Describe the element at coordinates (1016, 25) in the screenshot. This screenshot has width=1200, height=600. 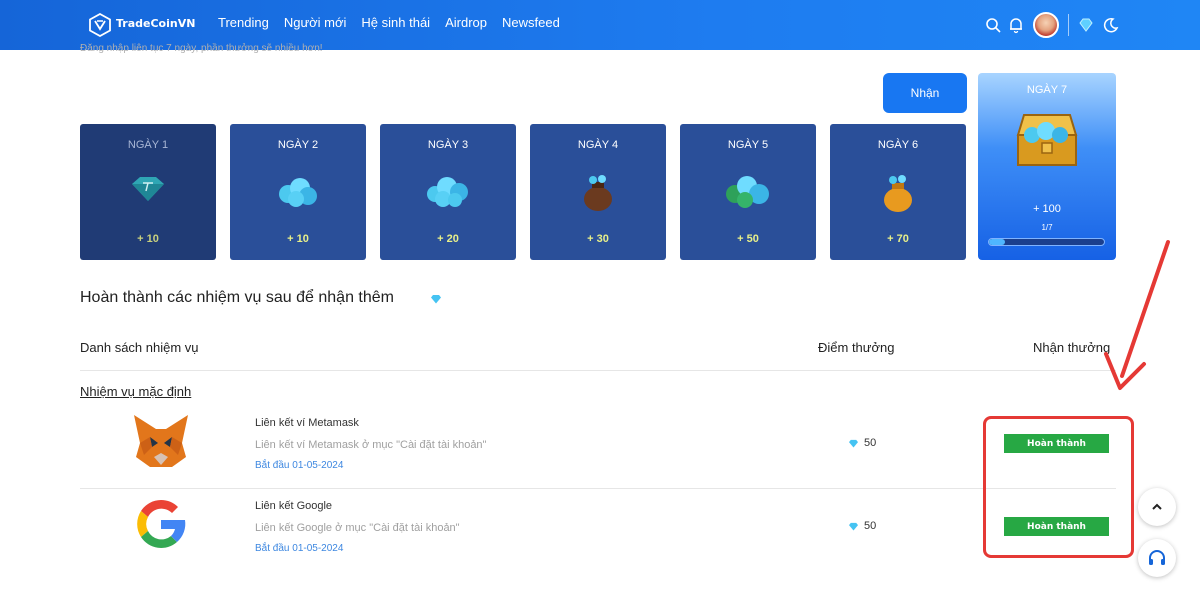
I see `bell-icon` at that location.